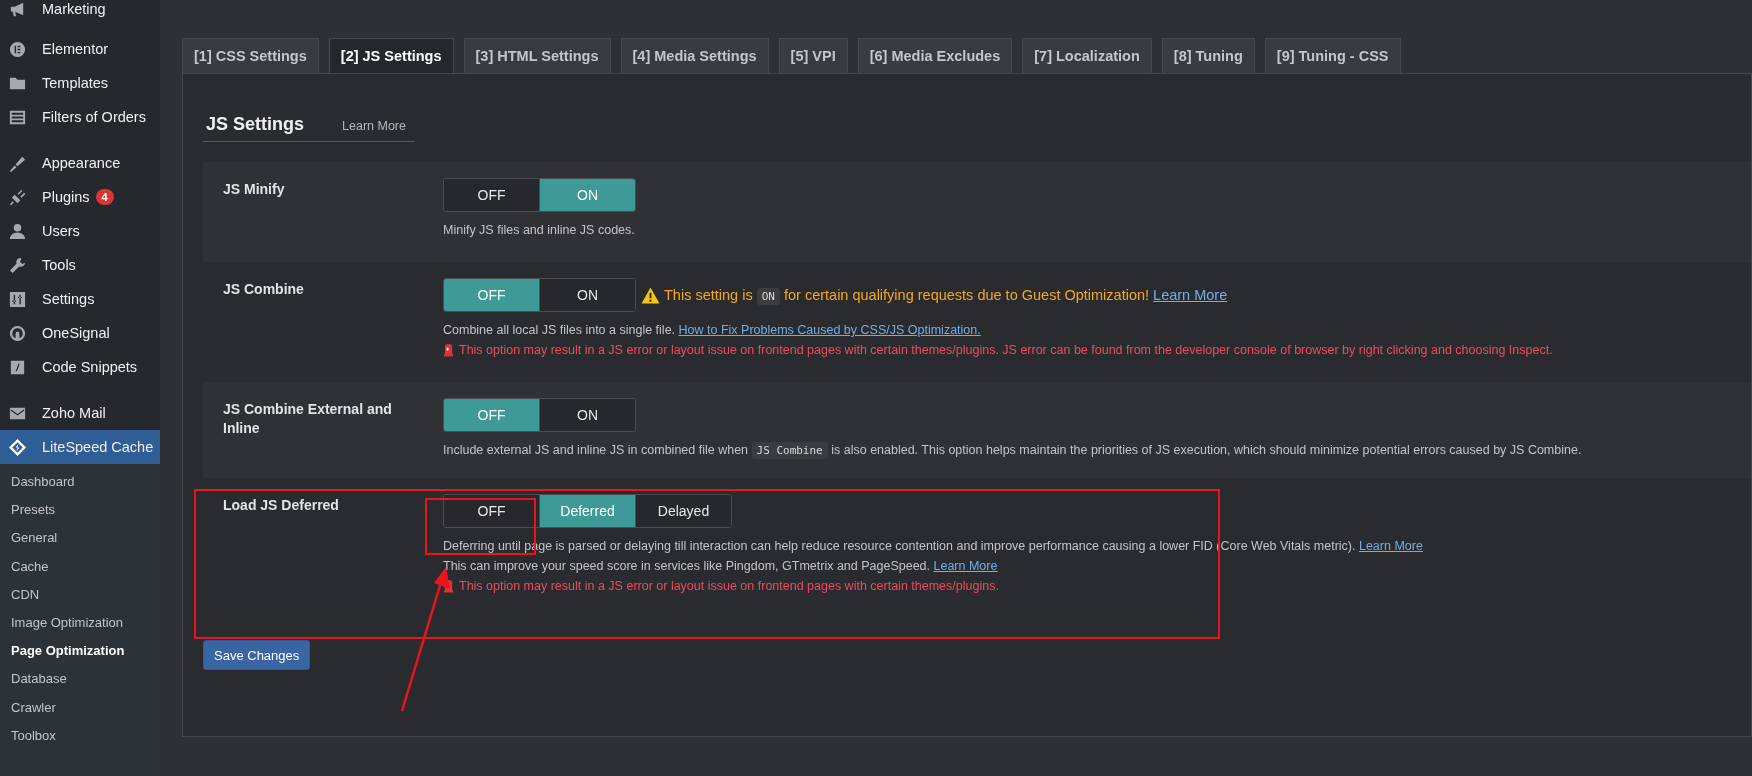 The height and width of the screenshot is (776, 1752). I want to click on sidebar-item: Tools, so click(80, 265).